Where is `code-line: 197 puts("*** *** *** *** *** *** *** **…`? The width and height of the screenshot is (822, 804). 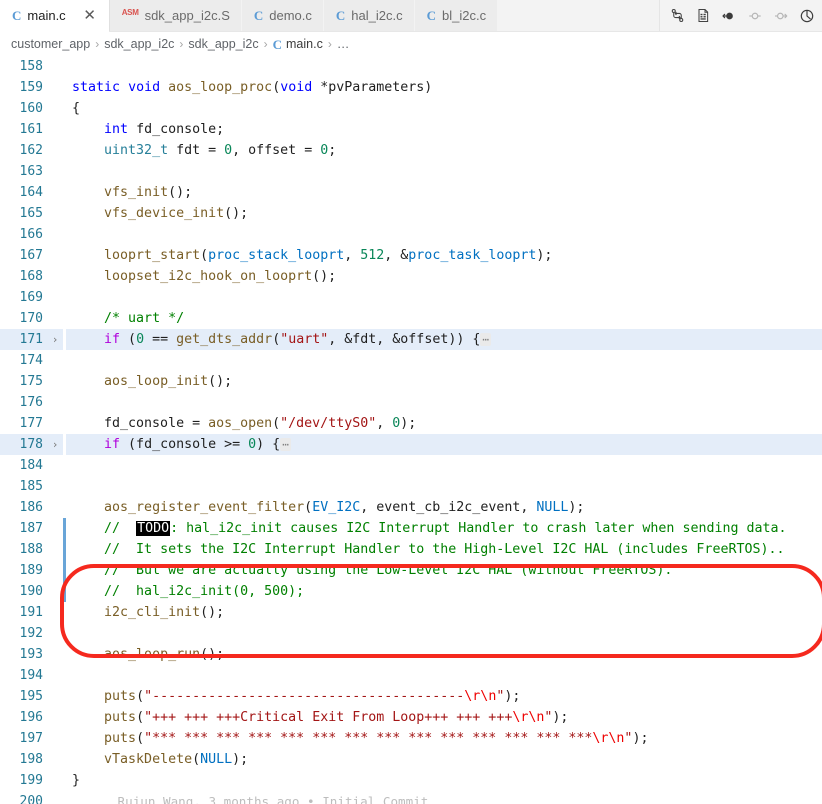 code-line: 197 puts("*** *** *** *** *** *** *** **… is located at coordinates (411, 738).